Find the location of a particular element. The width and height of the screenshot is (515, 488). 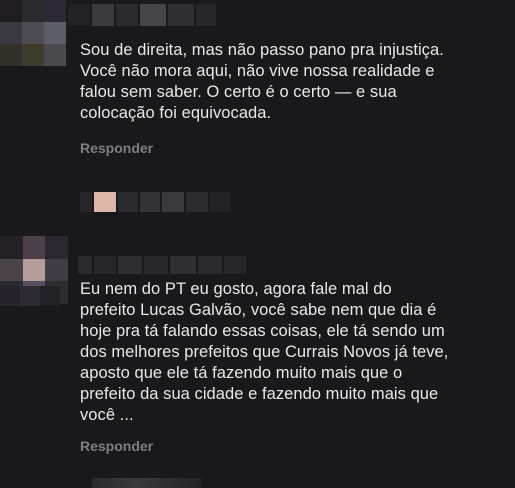

reply-button-2: Responder is located at coordinates (116, 446).